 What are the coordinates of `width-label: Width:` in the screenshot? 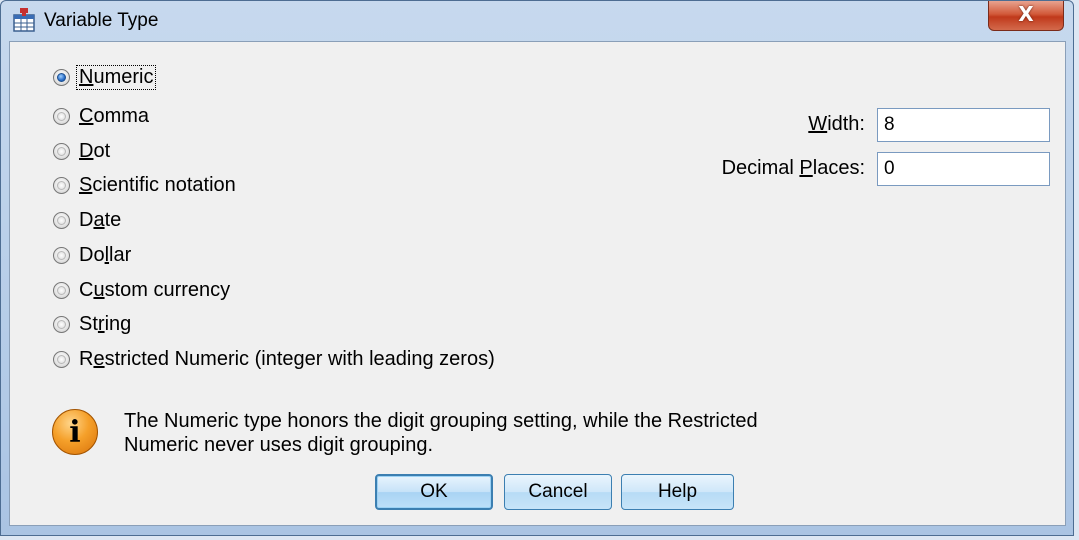 It's located at (836, 124).